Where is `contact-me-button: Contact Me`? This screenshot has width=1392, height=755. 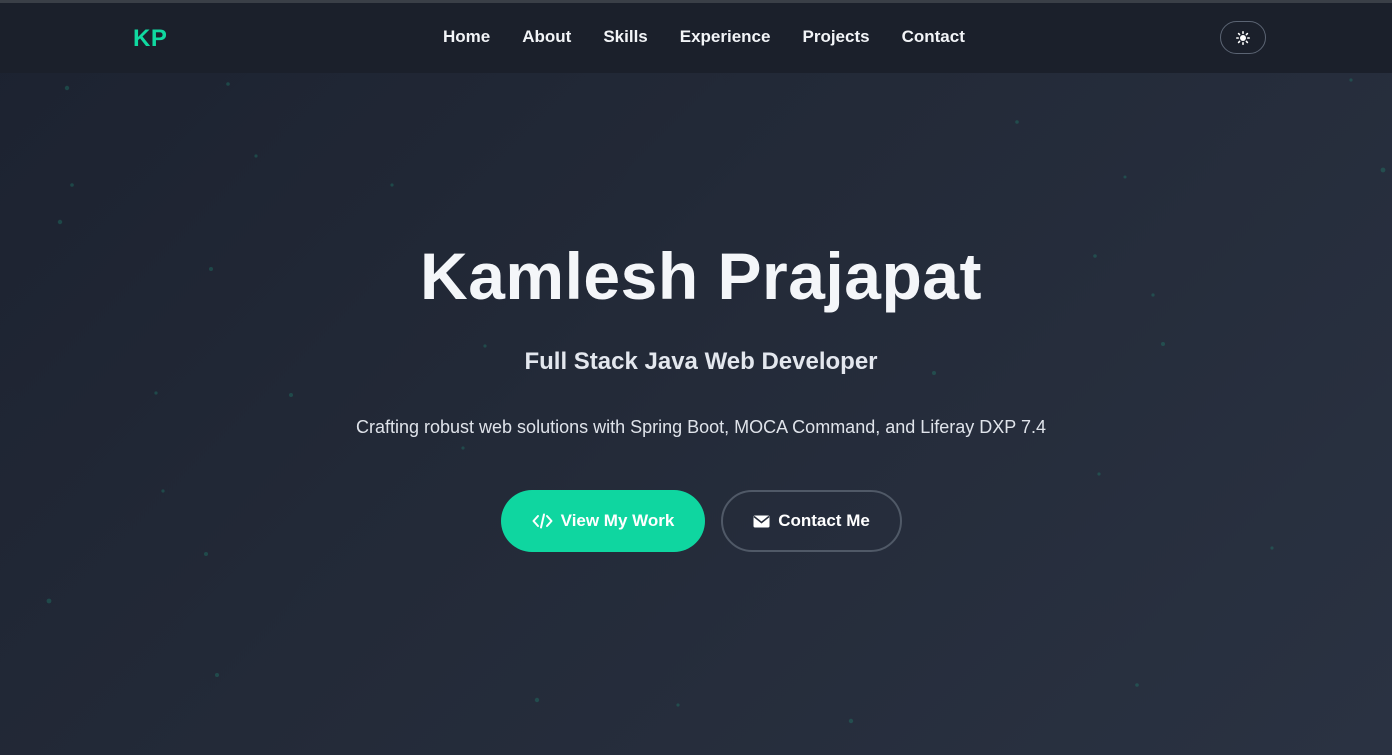
contact-me-button: Contact Me is located at coordinates (811, 521).